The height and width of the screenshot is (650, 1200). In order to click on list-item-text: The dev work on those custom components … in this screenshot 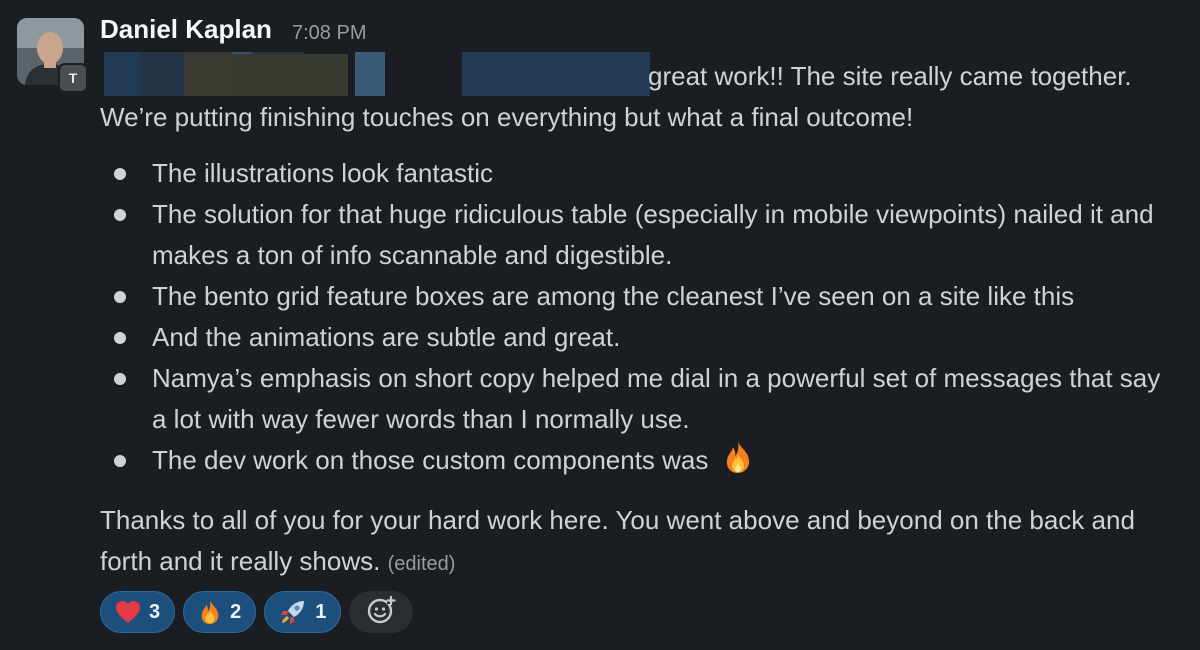, I will do `click(430, 460)`.